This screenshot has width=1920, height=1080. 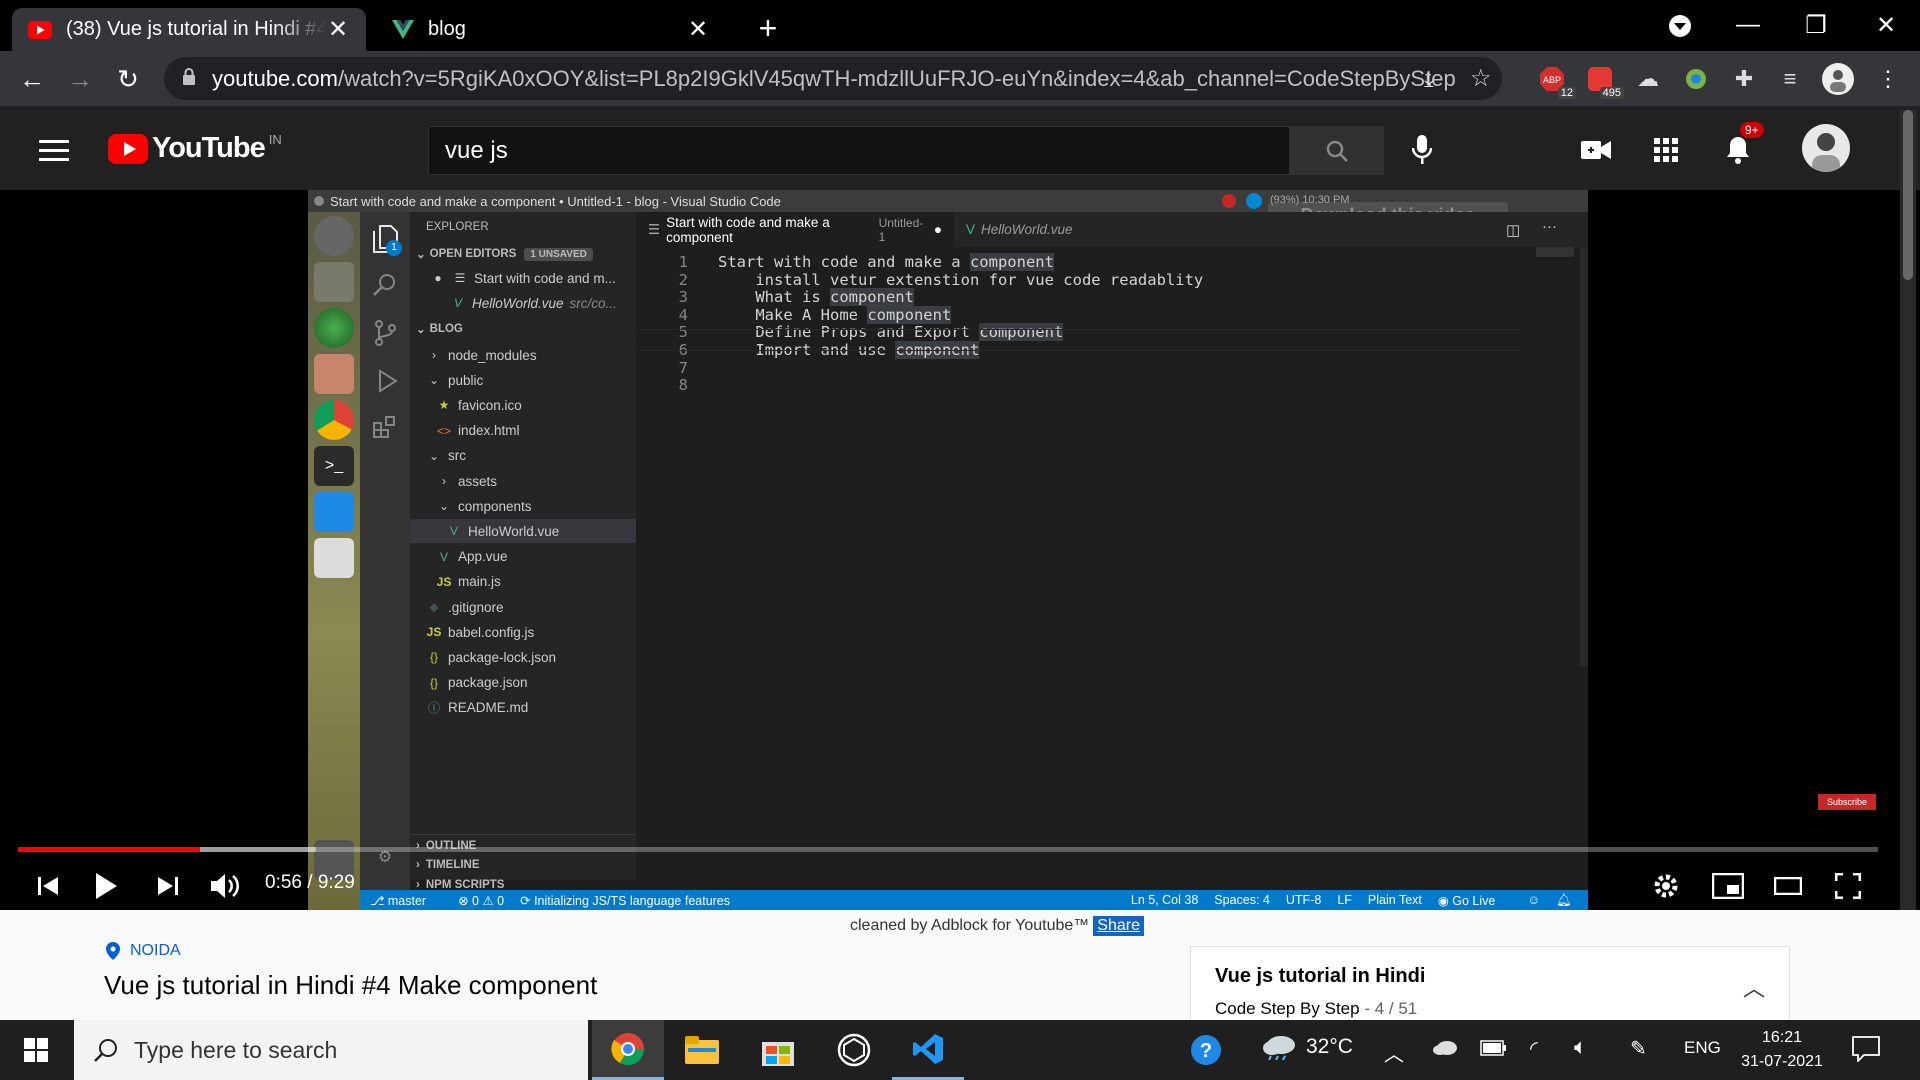 I want to click on file-tree-item: V HelloWorld.vue, so click(x=523, y=531).